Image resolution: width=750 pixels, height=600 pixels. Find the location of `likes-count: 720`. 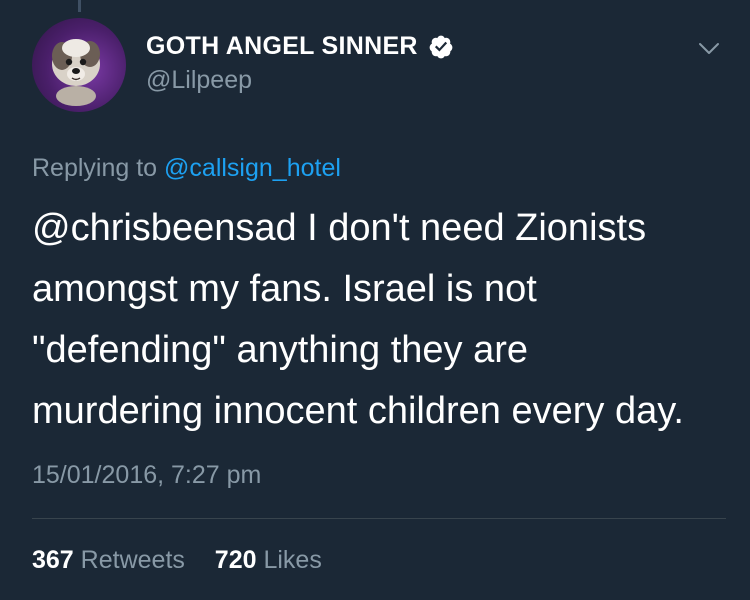

likes-count: 720 is located at coordinates (235, 560).